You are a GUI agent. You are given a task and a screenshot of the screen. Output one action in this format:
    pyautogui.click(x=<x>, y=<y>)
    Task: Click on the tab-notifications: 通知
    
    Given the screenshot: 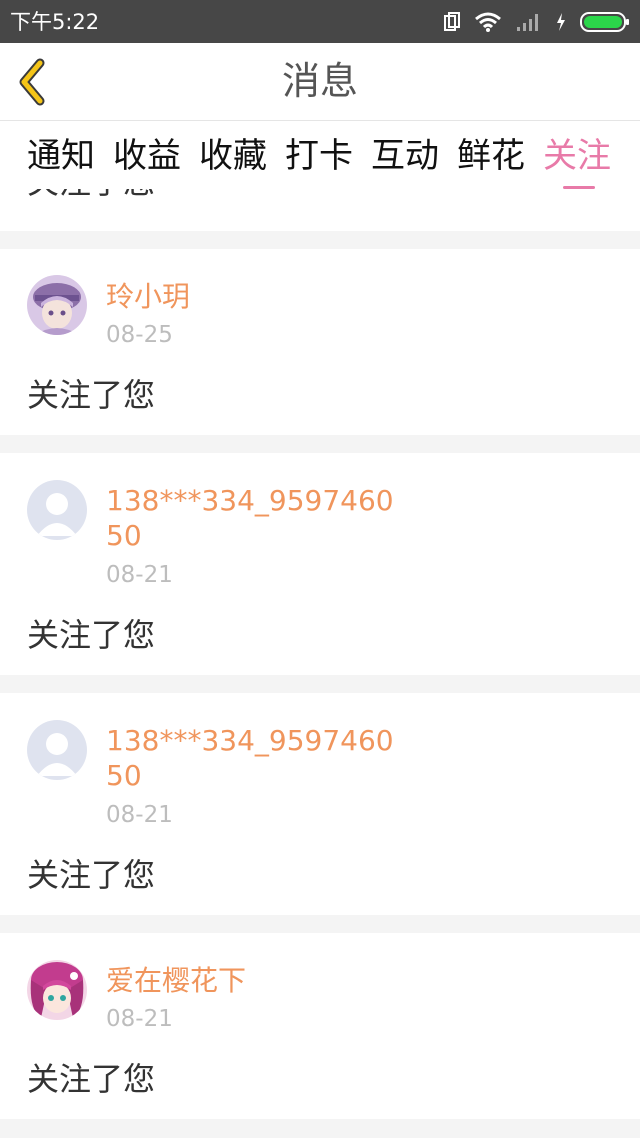 What is the action you would take?
    pyautogui.click(x=61, y=156)
    